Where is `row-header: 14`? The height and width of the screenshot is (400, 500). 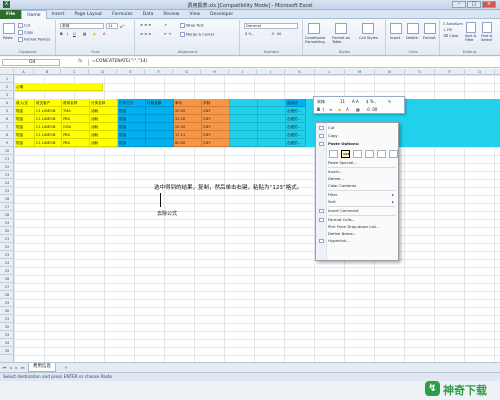
row-header: 14 is located at coordinates (7, 183).